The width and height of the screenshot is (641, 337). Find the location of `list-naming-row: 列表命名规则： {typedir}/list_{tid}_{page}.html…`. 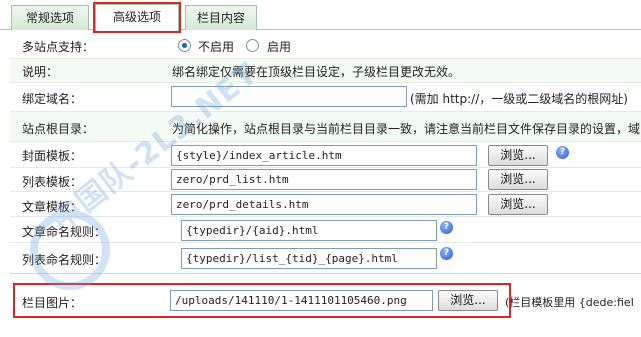

list-naming-row: 列表命名规则： {typedir}/list_{tid}_{page}.html… is located at coordinates (325, 258).